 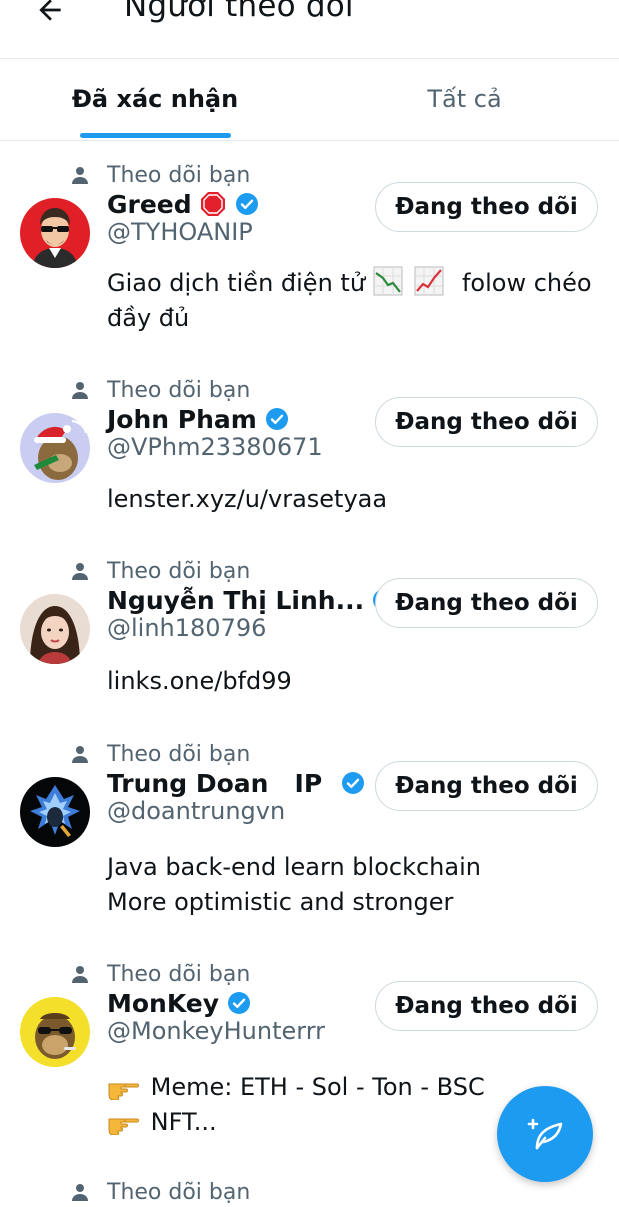 What do you see at coordinates (239, 12) in the screenshot?
I see `page-title: Người theo dõi` at bounding box center [239, 12].